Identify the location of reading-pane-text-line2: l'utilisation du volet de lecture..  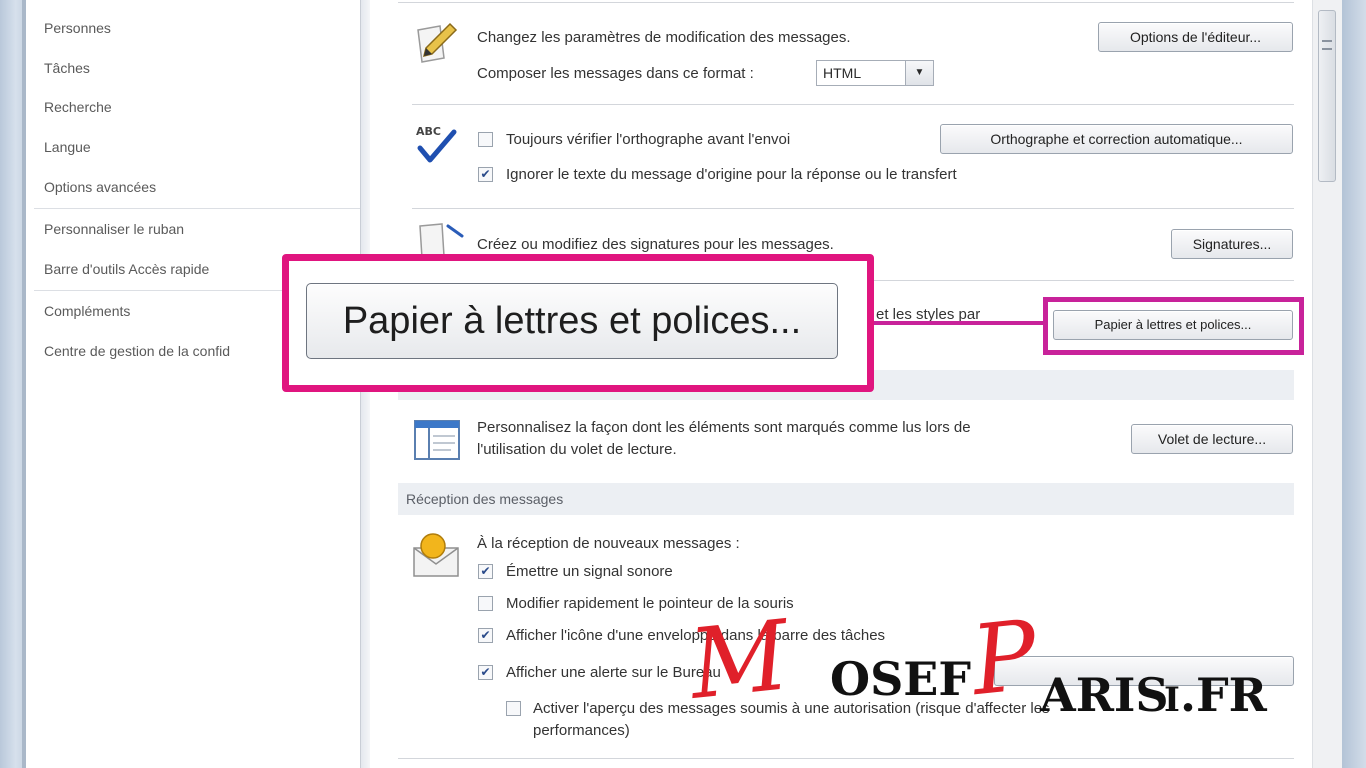
(577, 449).